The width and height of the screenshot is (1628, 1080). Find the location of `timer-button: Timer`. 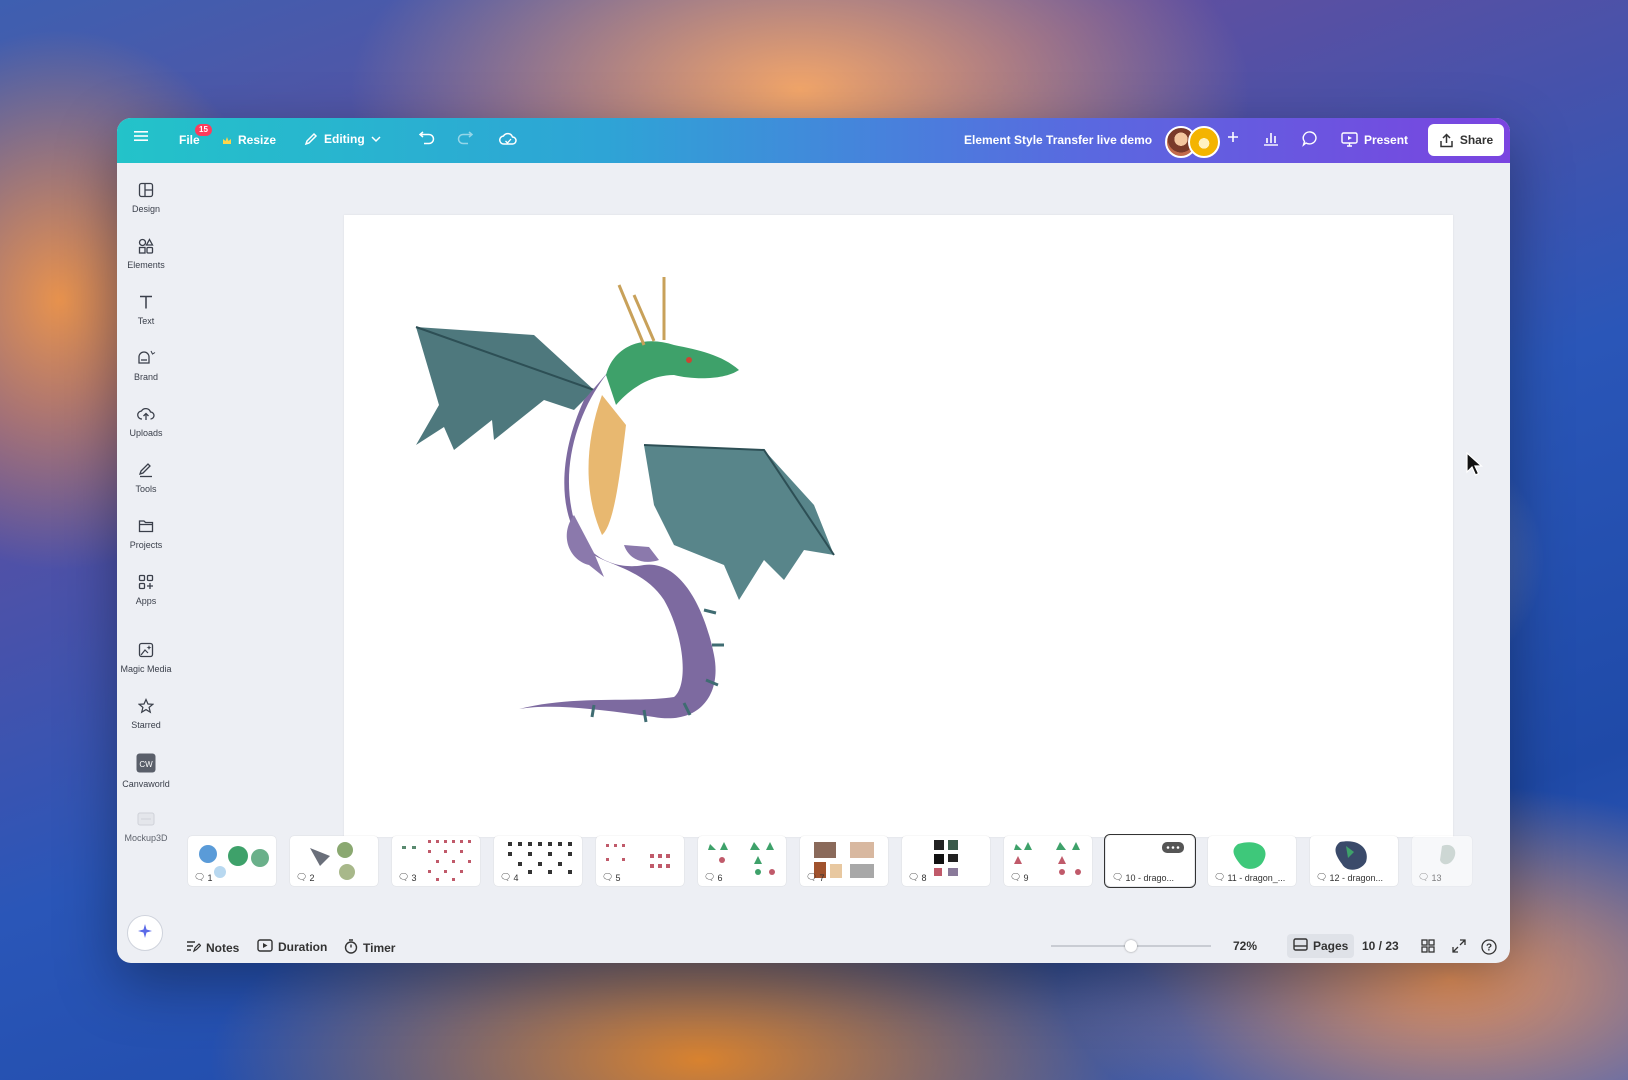

timer-button: Timer is located at coordinates (369, 948).